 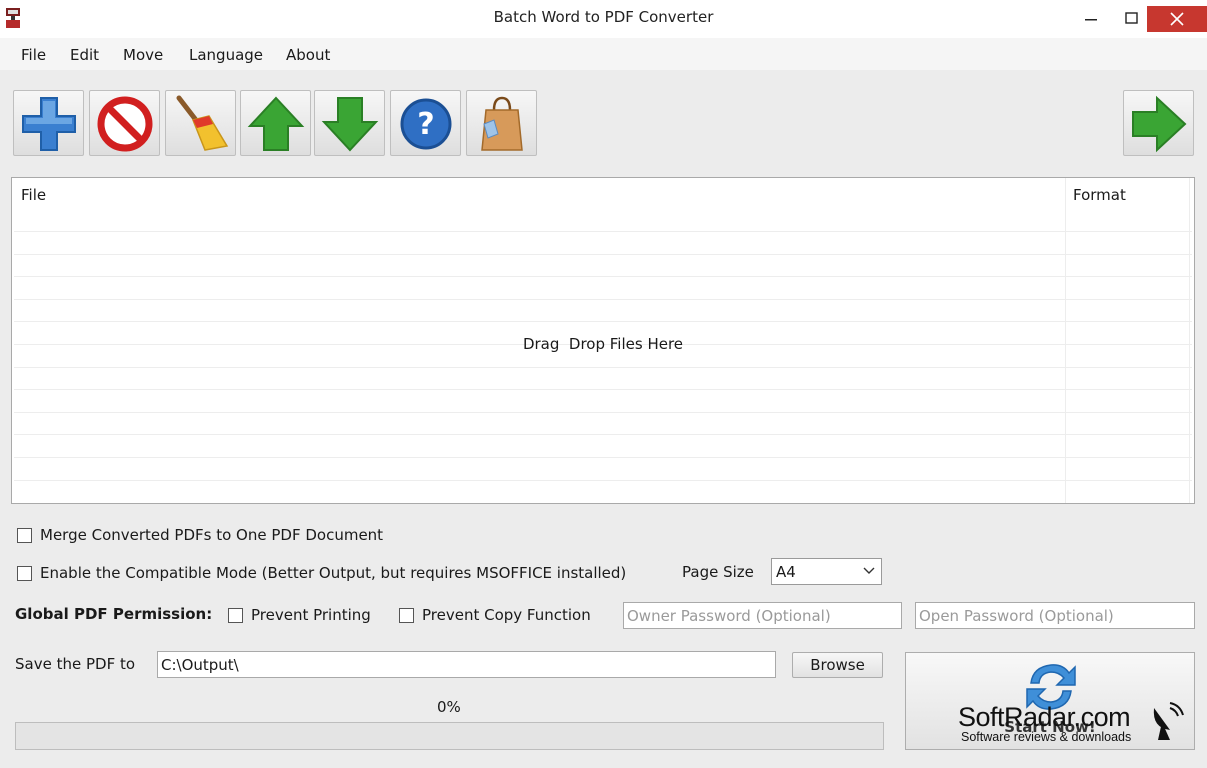 I want to click on buy-button, so click(x=501, y=123).